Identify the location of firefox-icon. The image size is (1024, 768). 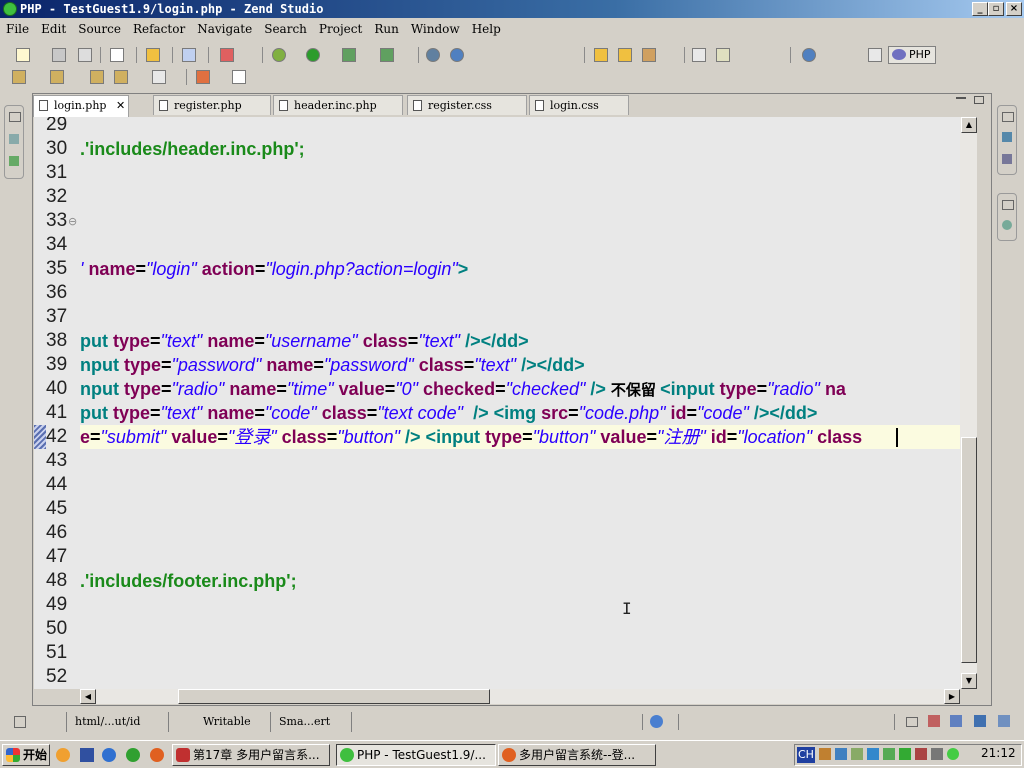
(157, 755).